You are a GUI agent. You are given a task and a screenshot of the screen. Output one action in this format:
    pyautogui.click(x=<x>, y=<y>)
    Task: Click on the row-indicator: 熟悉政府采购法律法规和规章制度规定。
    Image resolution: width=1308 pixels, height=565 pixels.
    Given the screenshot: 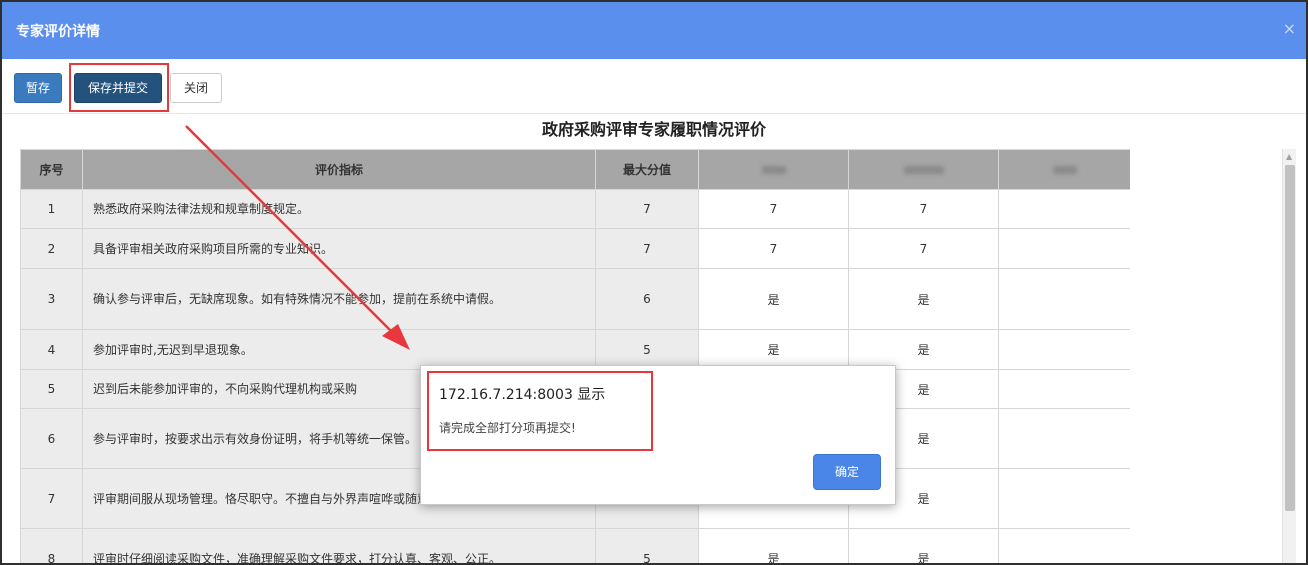 What is the action you would take?
    pyautogui.click(x=339, y=209)
    